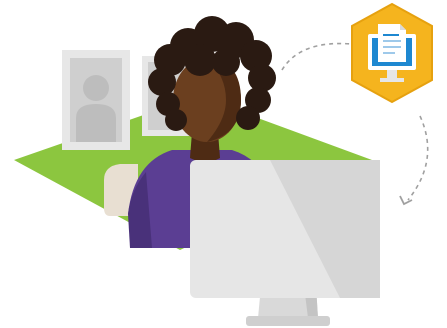  I want to click on monitor-base, so click(288, 321).